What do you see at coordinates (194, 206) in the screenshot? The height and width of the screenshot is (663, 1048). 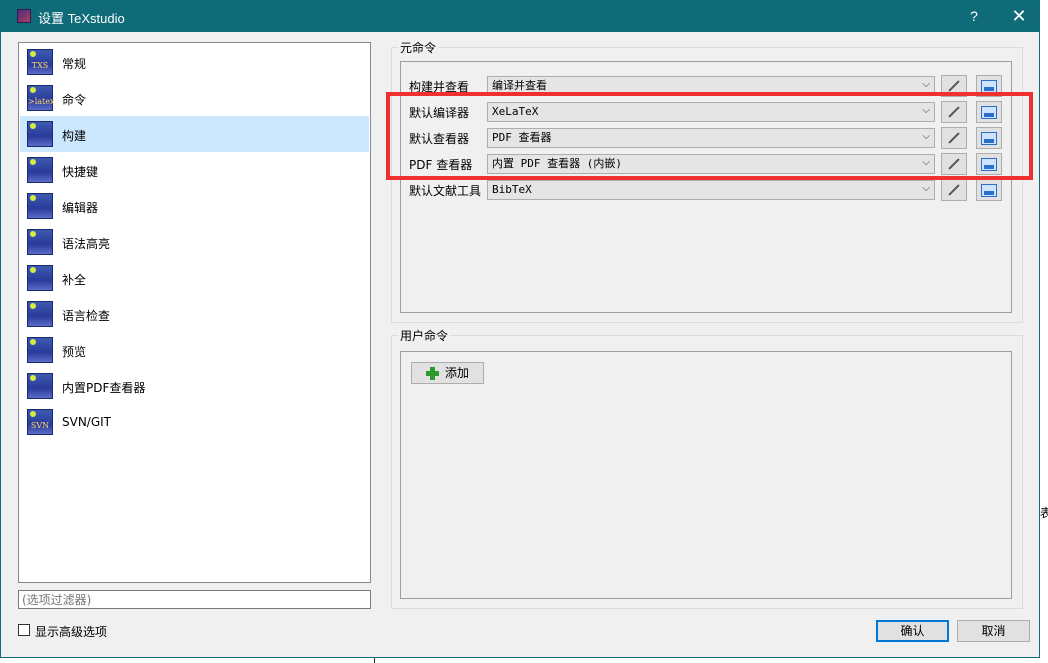 I see `category-item-editor: 编辑器` at bounding box center [194, 206].